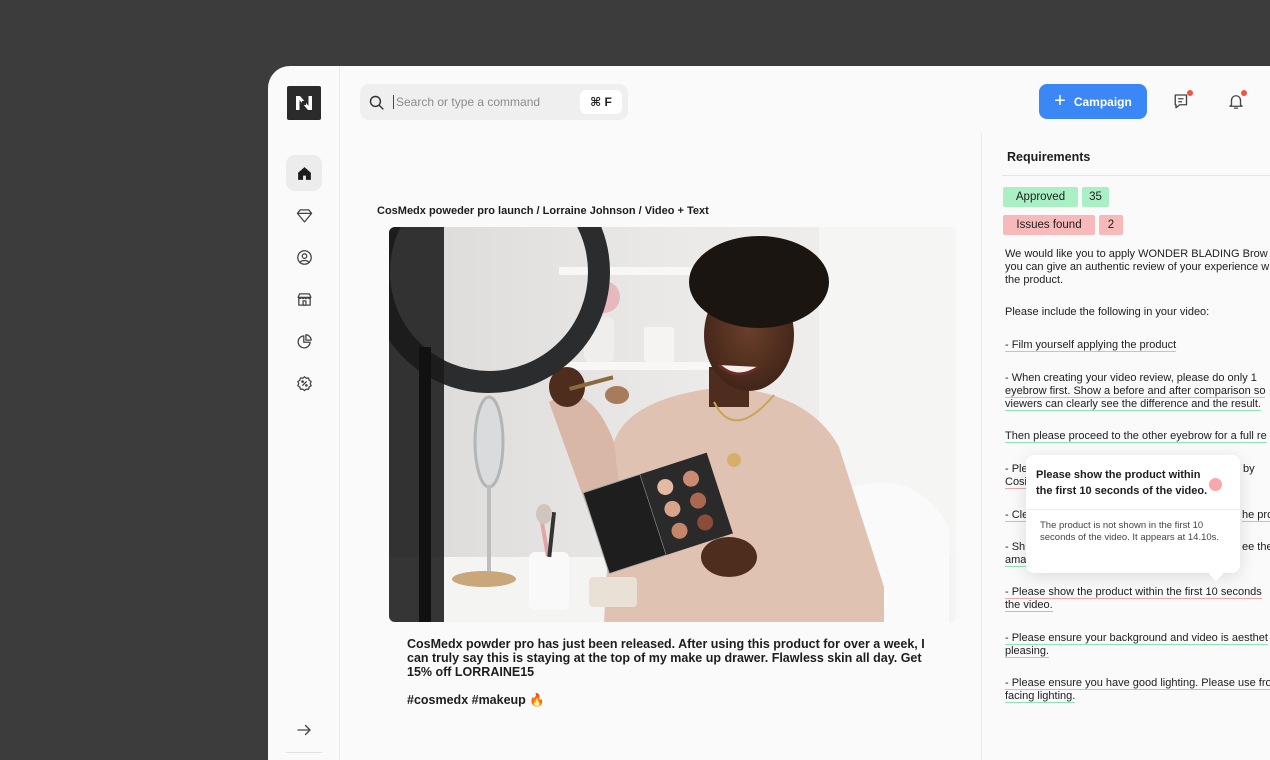  I want to click on search-shortcut: ⌘ F, so click(601, 102).